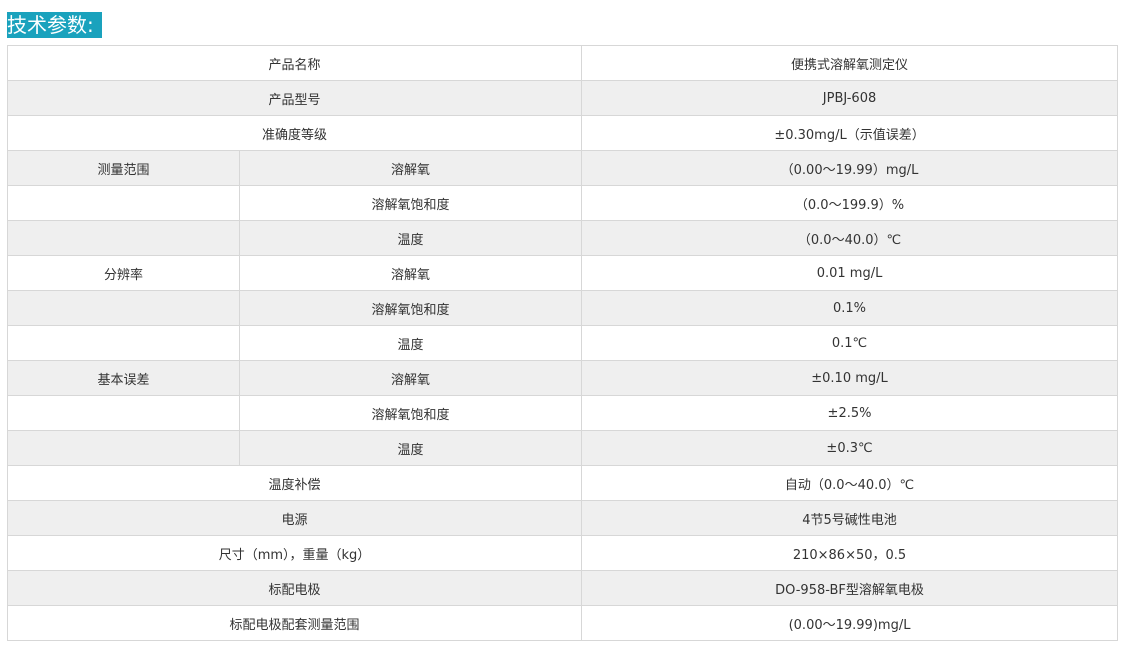 This screenshot has height=647, width=1126. What do you see at coordinates (54, 25) in the screenshot?
I see `section-heading: 技术参数:` at bounding box center [54, 25].